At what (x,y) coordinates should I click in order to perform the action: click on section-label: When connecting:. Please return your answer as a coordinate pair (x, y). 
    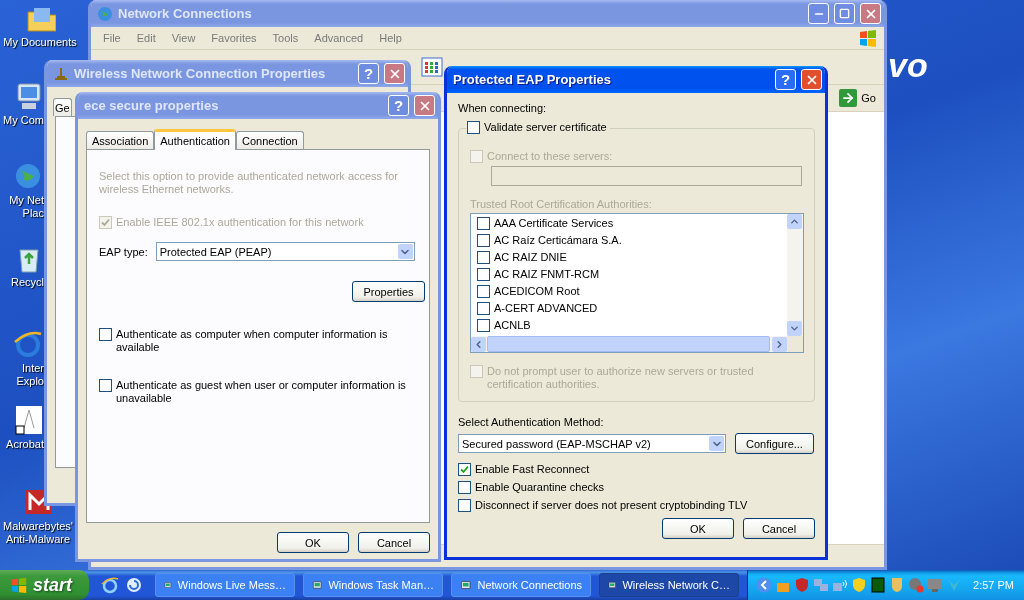
    Looking at the image, I should click on (503, 108).